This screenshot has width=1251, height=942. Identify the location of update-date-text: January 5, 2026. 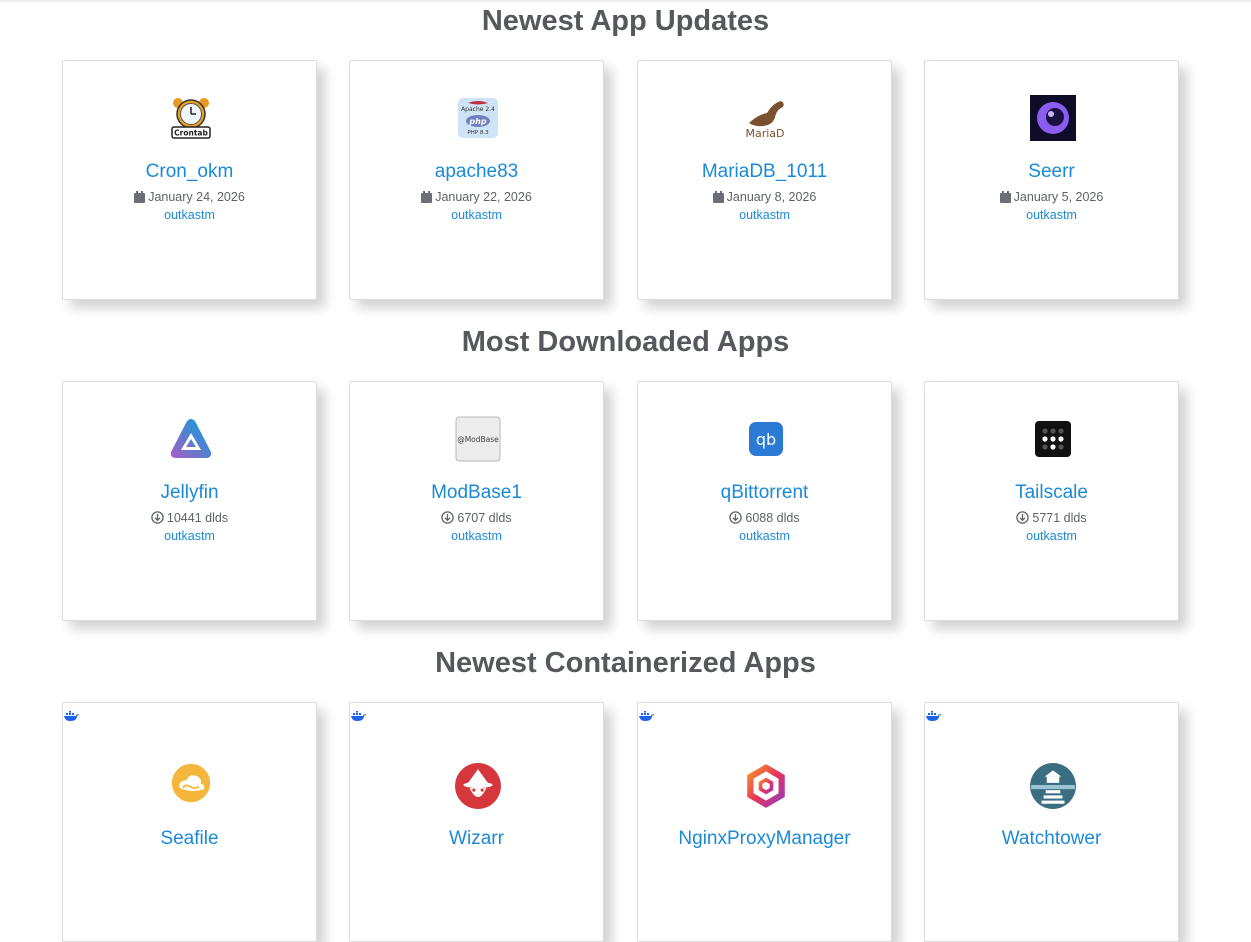
(1058, 197).